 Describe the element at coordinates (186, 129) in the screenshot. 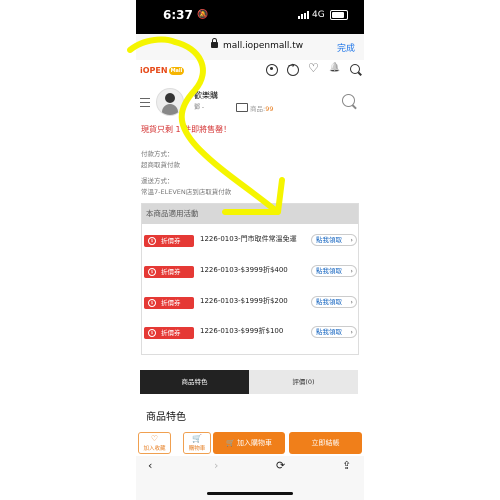

I see `stock-warning: 現貨只剩 1 件即將售罄！` at that location.